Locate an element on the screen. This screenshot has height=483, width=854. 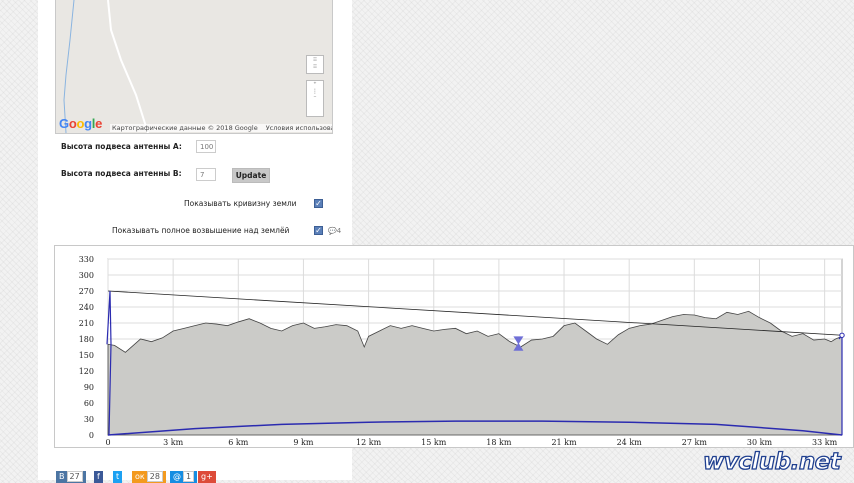
y-tick-label: 240 is located at coordinates (86, 307).